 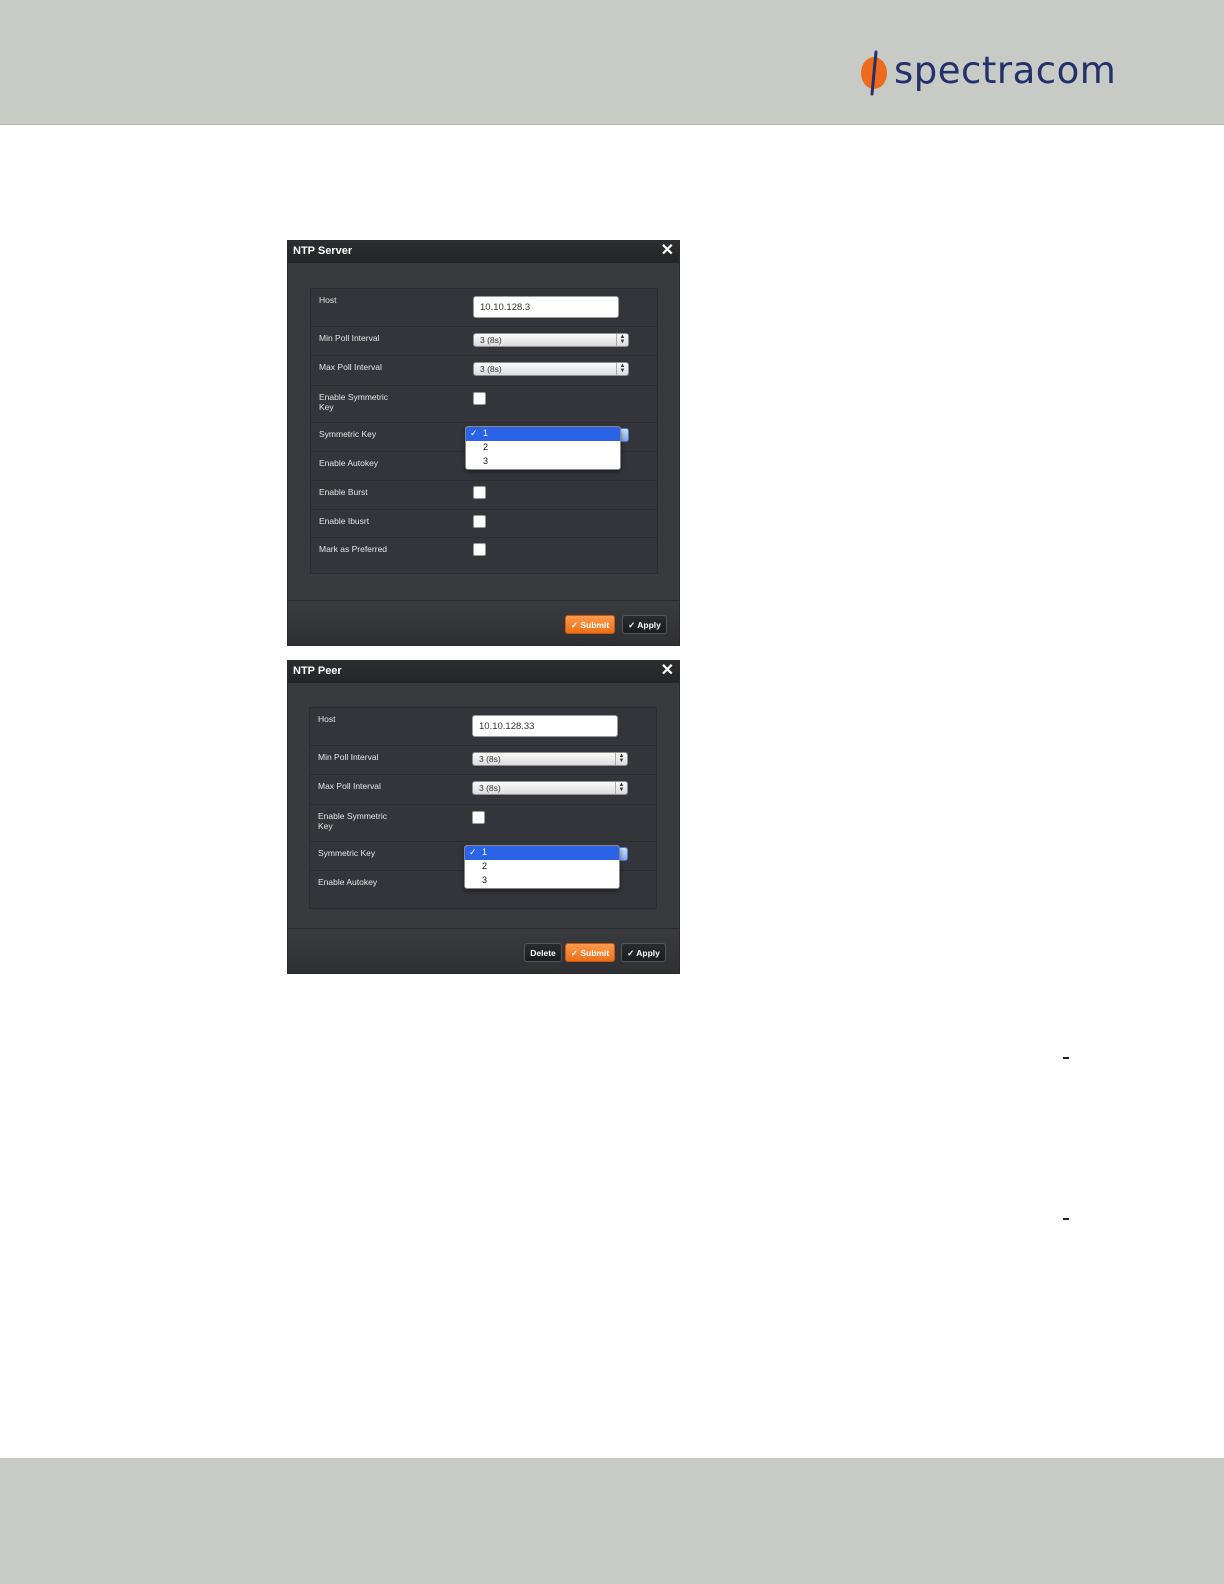 I want to click on page-header: spectracom, so click(x=612, y=62).